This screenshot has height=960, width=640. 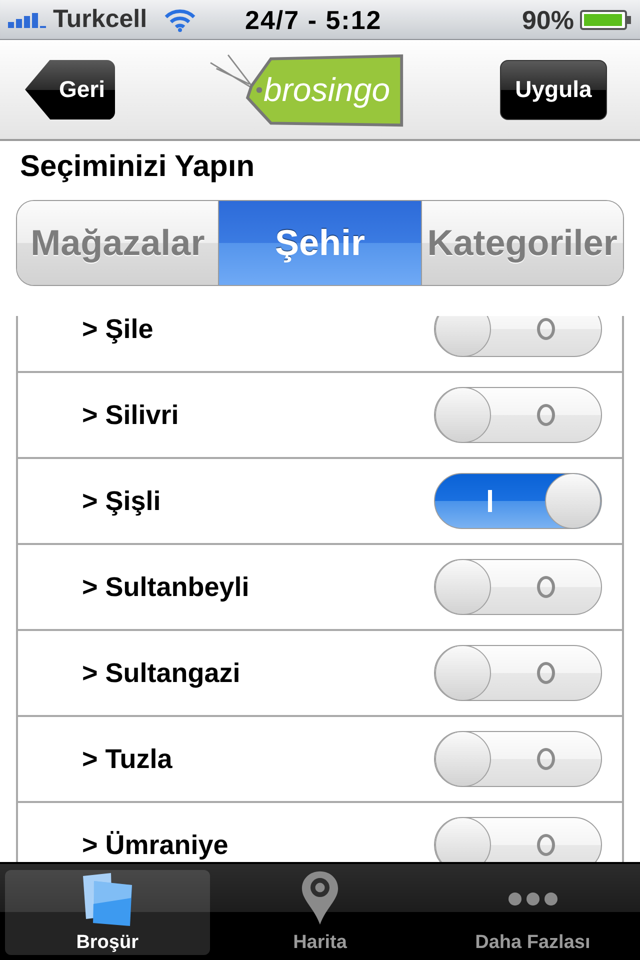 I want to click on wifi-icon, so click(x=180, y=20).